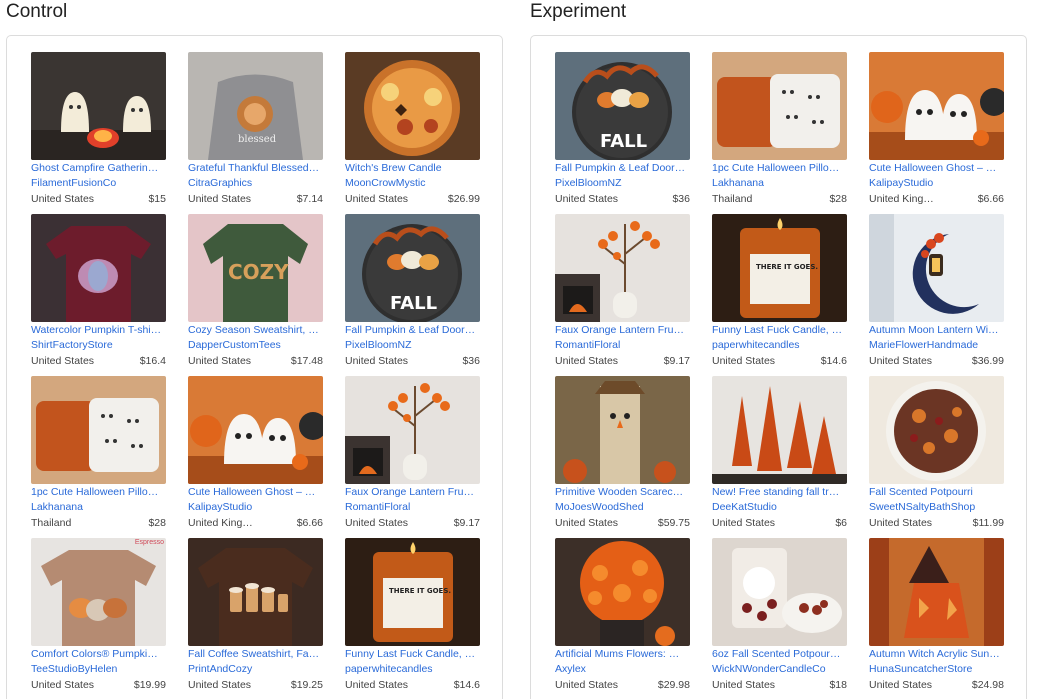 This screenshot has width=1037, height=699. Describe the element at coordinates (412, 106) in the screenshot. I see `orange-candle-image` at that location.